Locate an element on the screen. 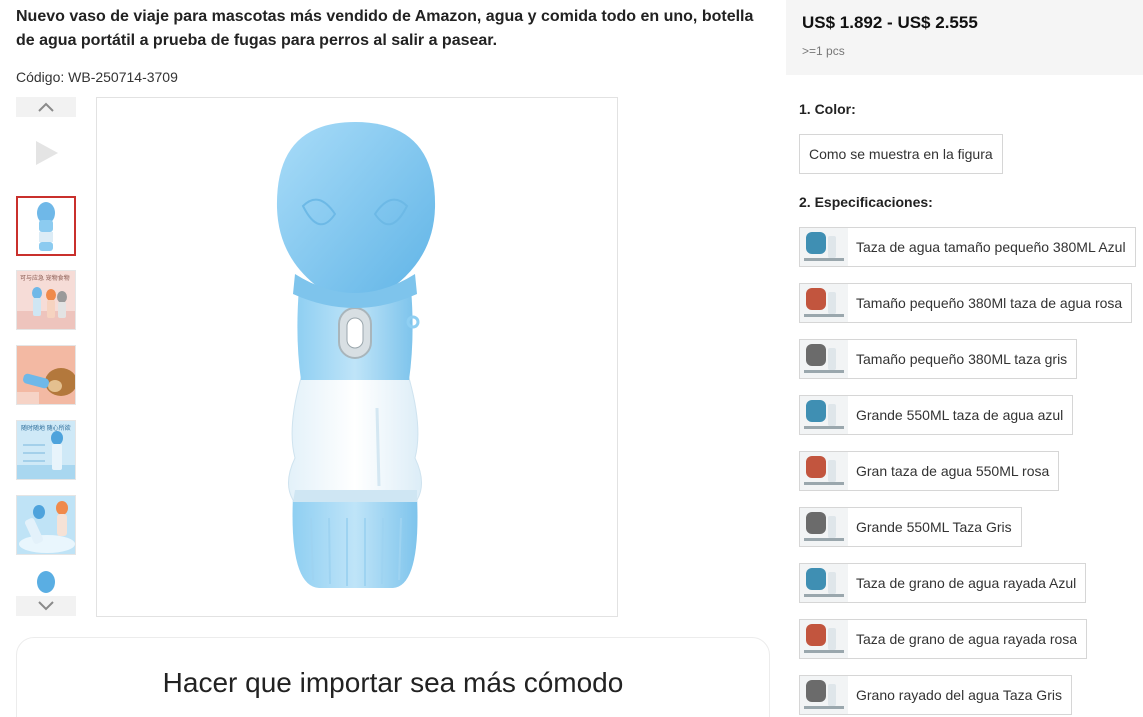 This screenshot has width=1143, height=717. spec-option-label: Tamaño pequeño 380ML taza gris is located at coordinates (962, 359).